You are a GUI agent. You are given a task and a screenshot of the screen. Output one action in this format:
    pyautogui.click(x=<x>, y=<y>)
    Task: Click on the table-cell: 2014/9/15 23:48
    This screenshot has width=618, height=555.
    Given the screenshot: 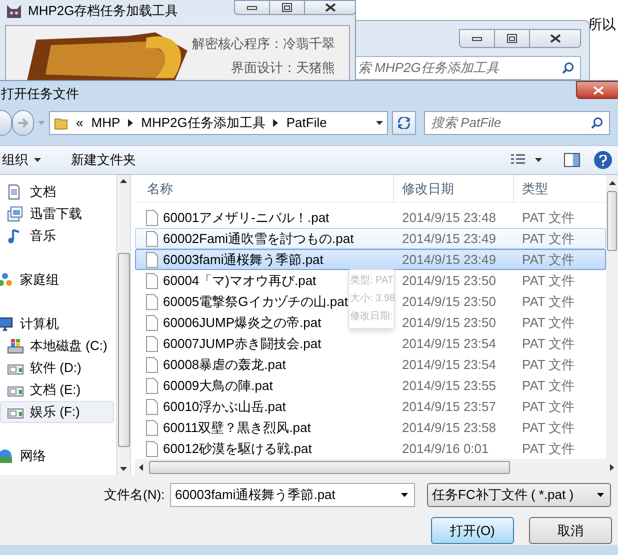 What is the action you would take?
    pyautogui.click(x=449, y=217)
    